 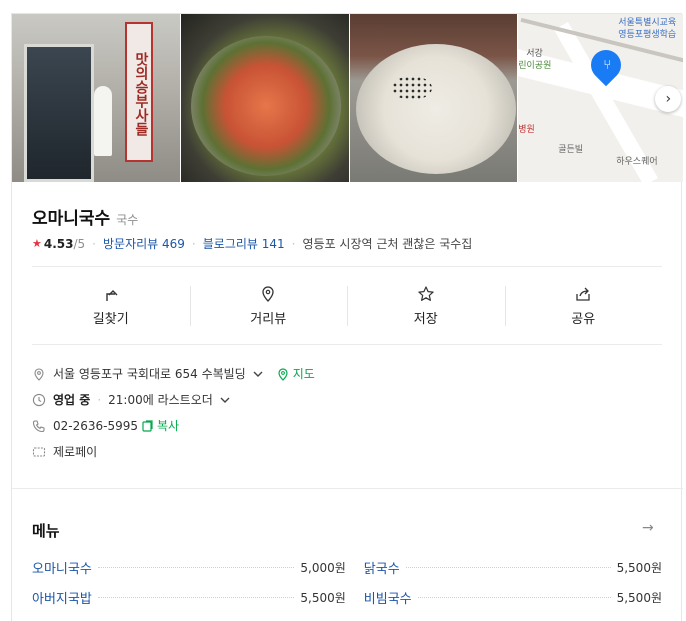 I want to click on menu-item: 오마니국수 5,000원, so click(x=189, y=567).